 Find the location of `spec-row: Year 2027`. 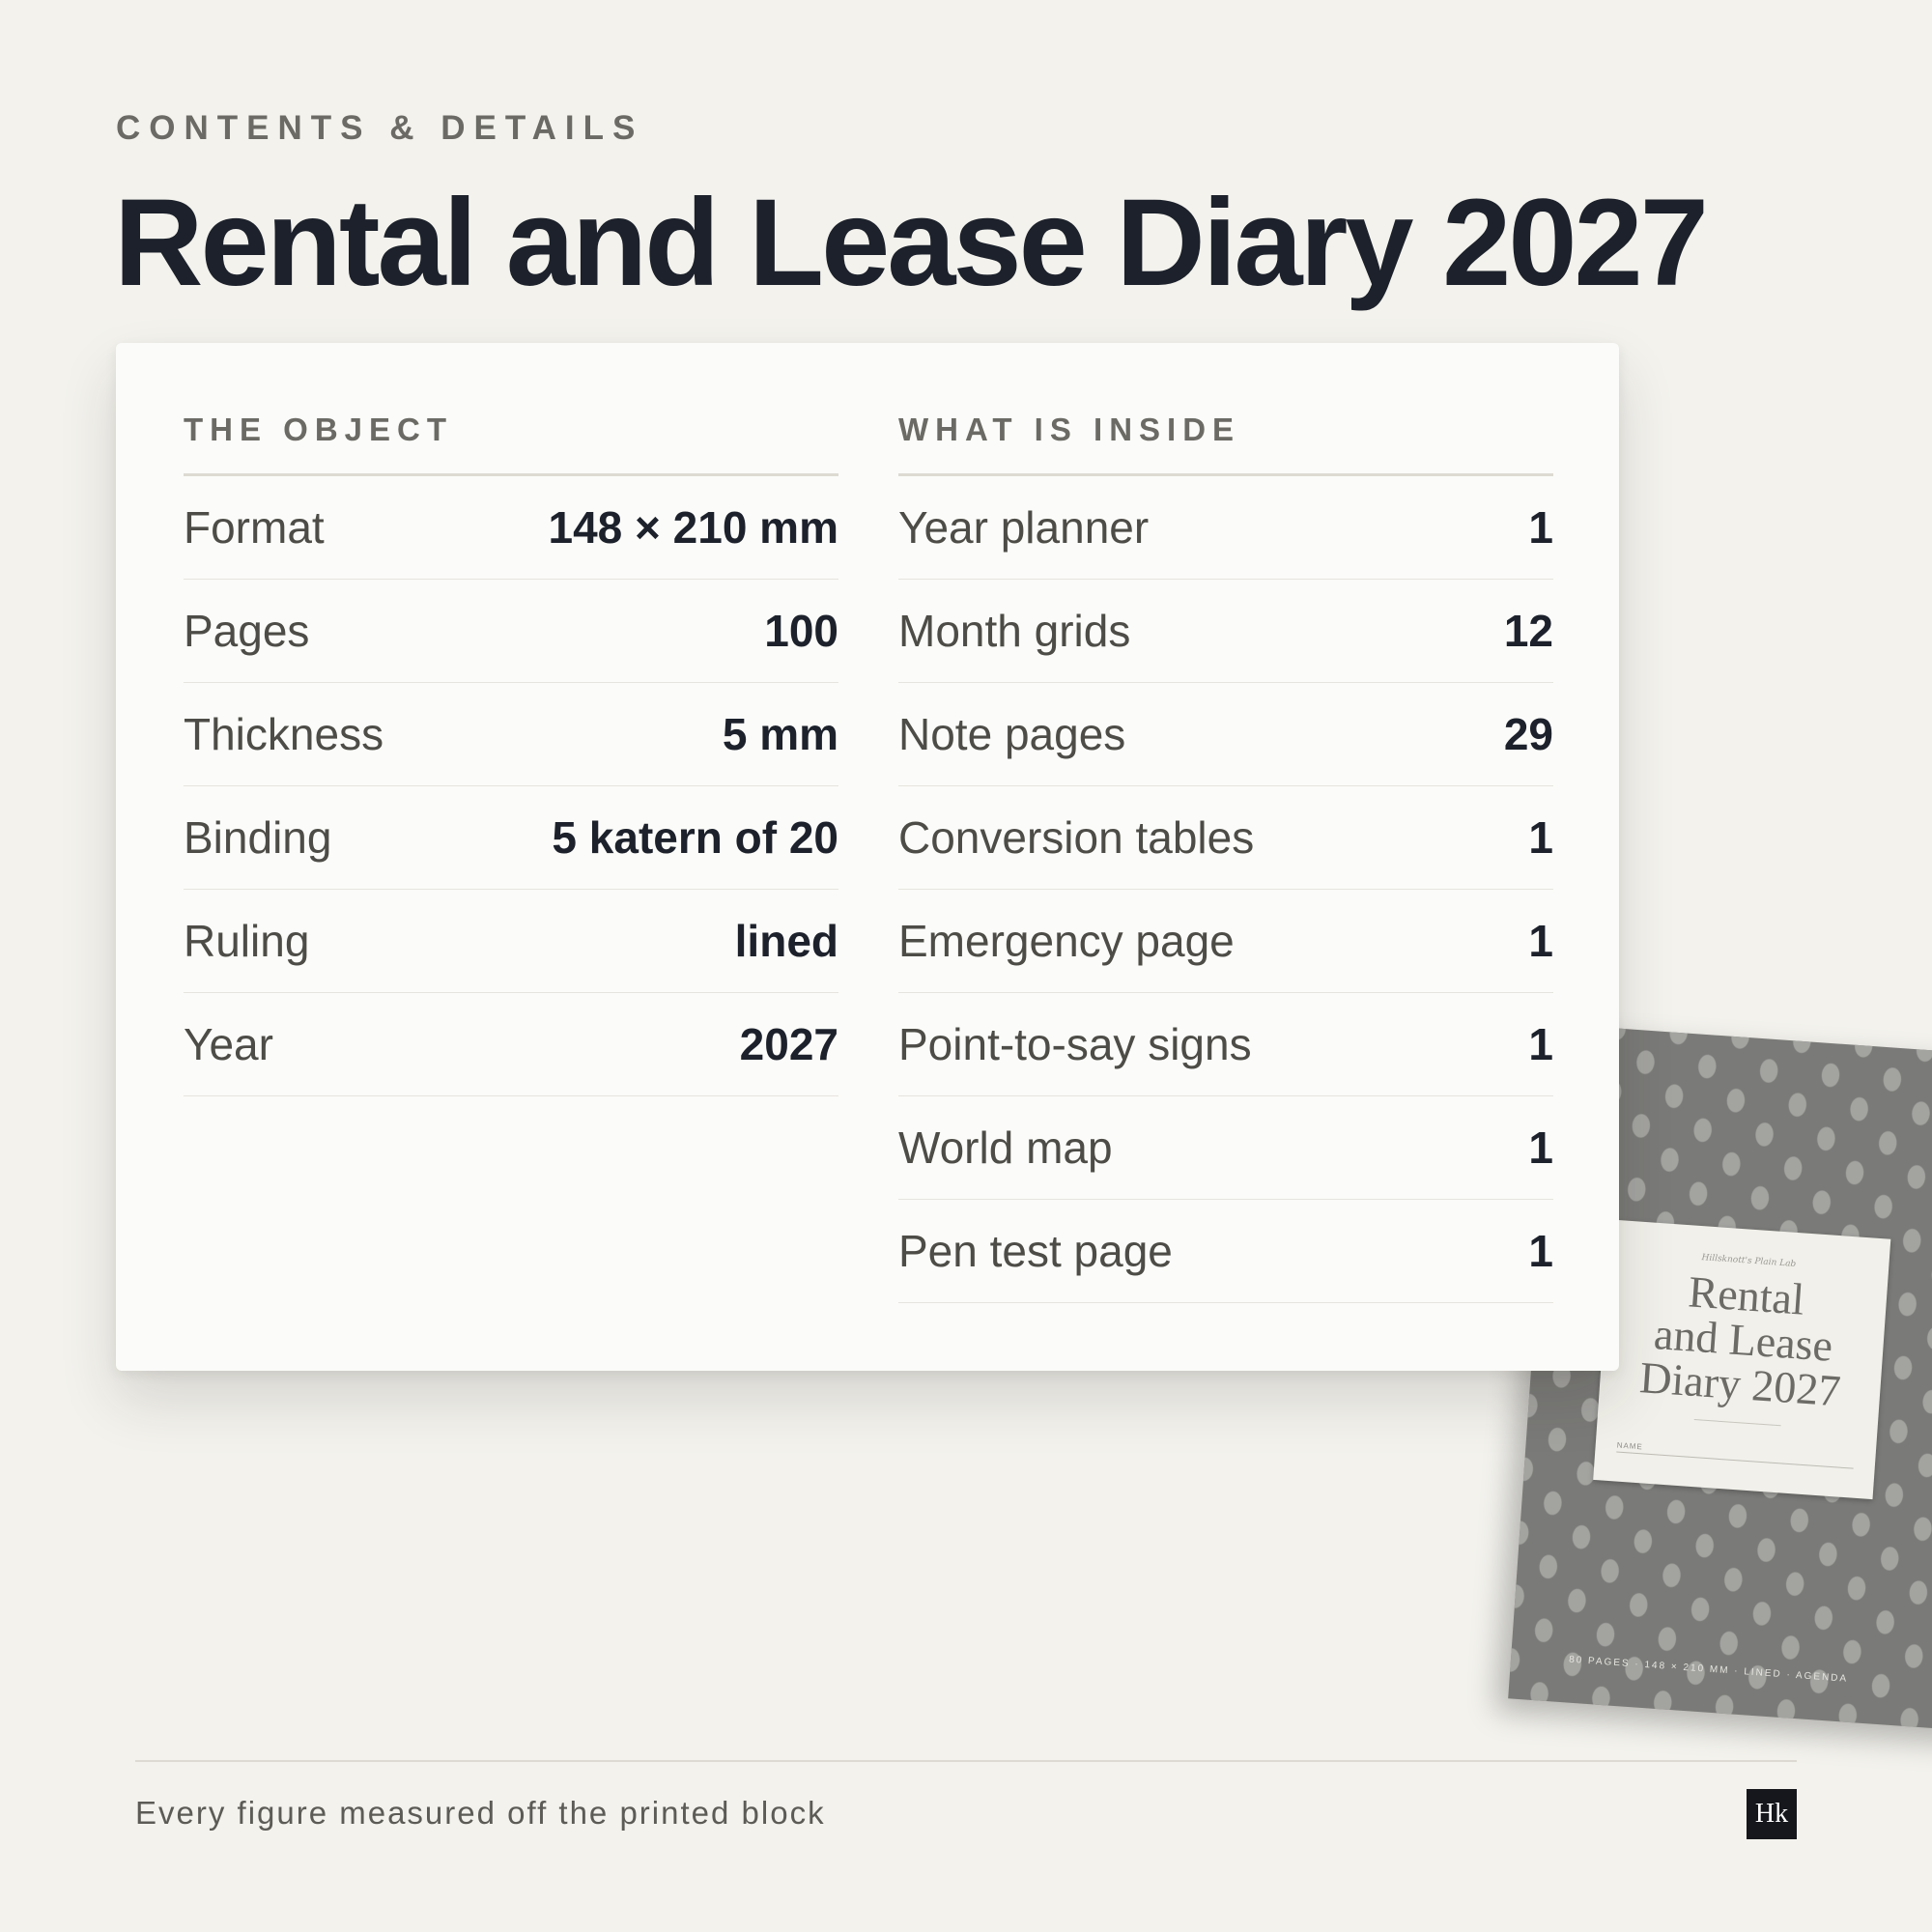

spec-row: Year 2027 is located at coordinates (511, 1044).